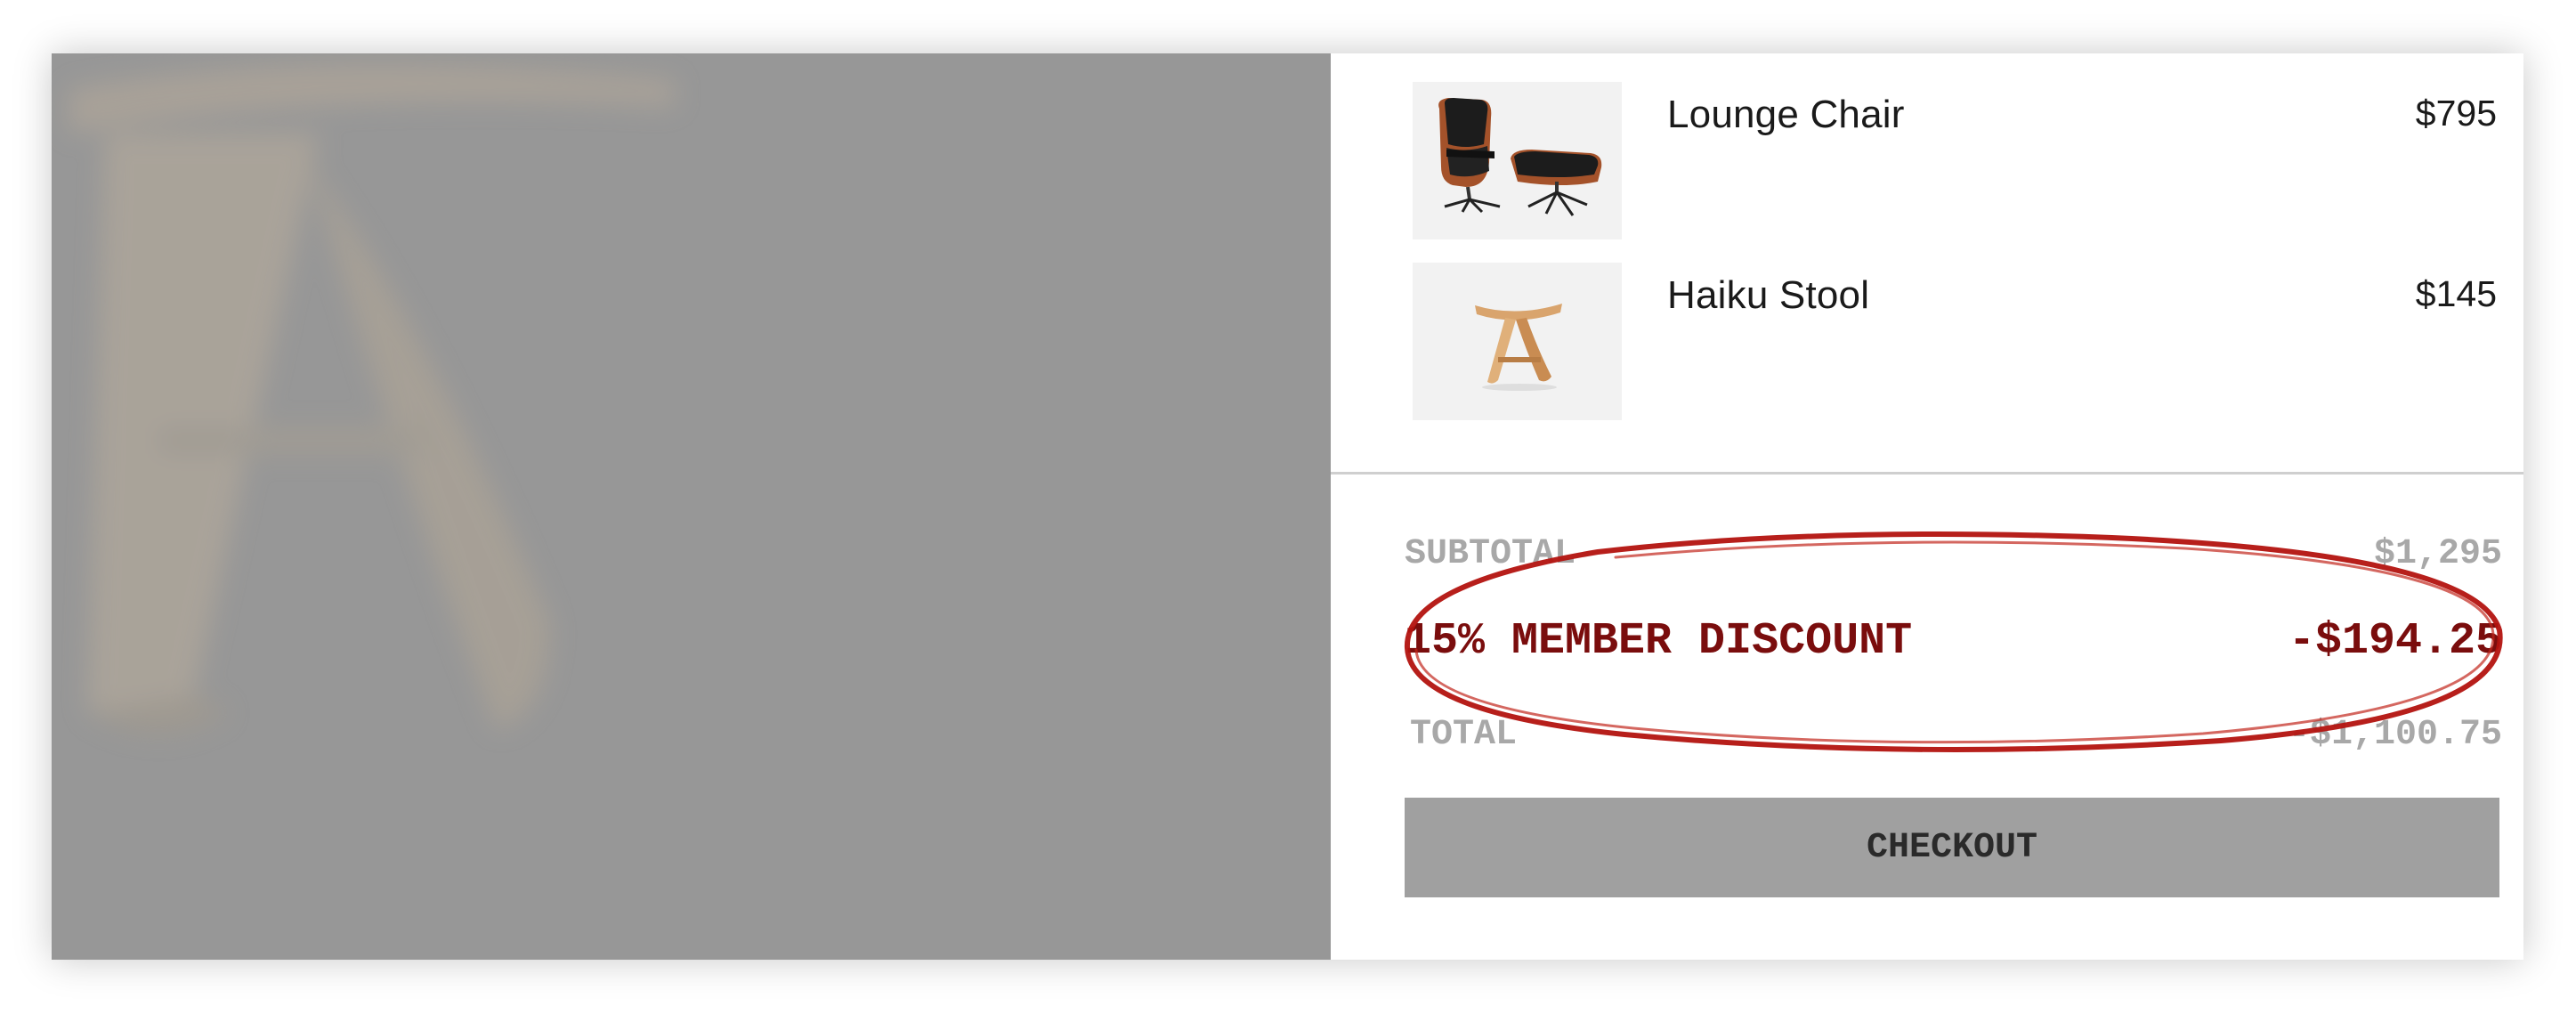 Image resolution: width=2576 pixels, height=1014 pixels. I want to click on checkout-button: CHECKOUT, so click(1952, 847).